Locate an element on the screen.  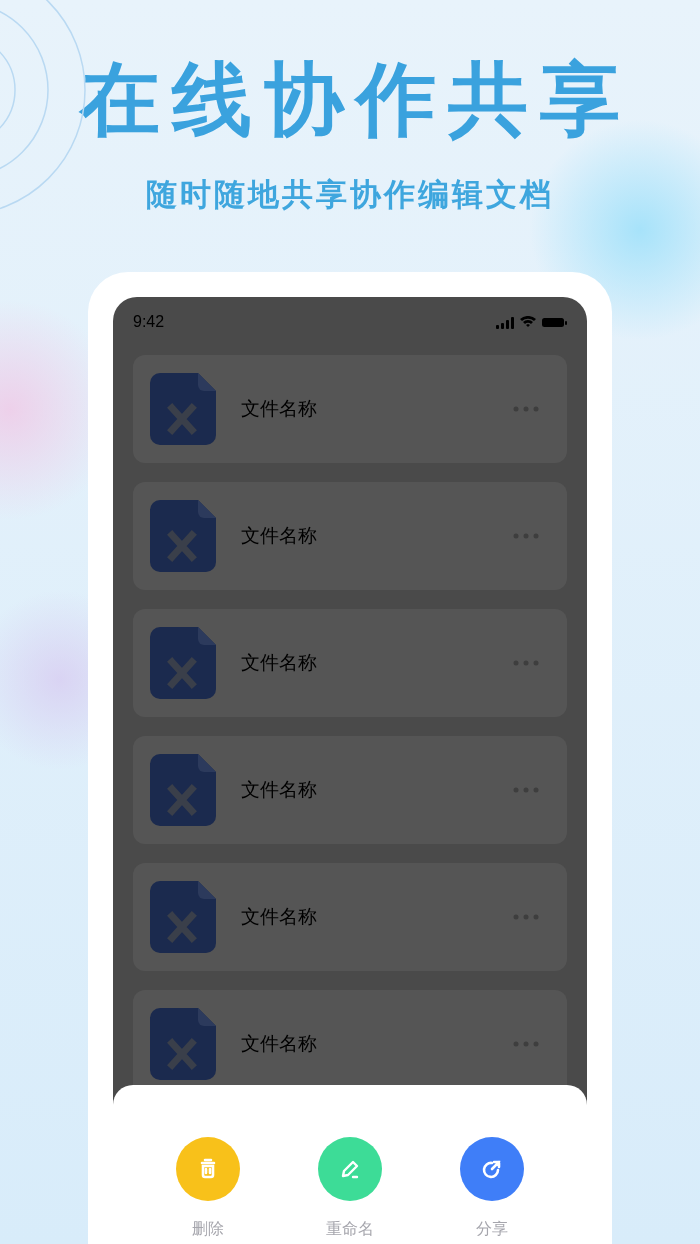
wifi-icon is located at coordinates (528, 322).